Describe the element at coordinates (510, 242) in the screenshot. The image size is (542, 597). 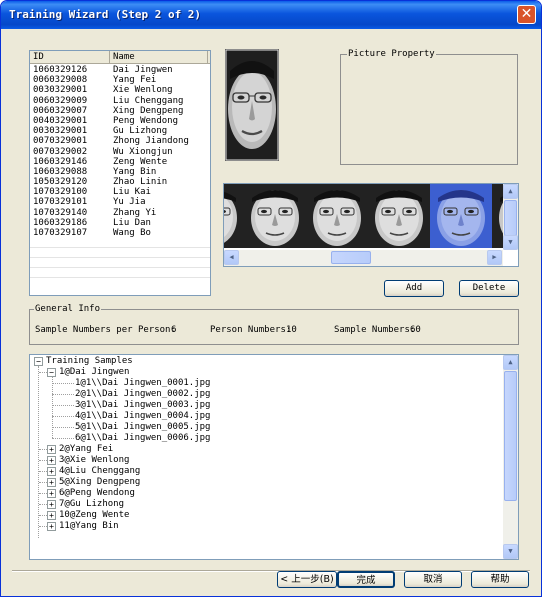
I see `scroll-down-button: ▼` at that location.